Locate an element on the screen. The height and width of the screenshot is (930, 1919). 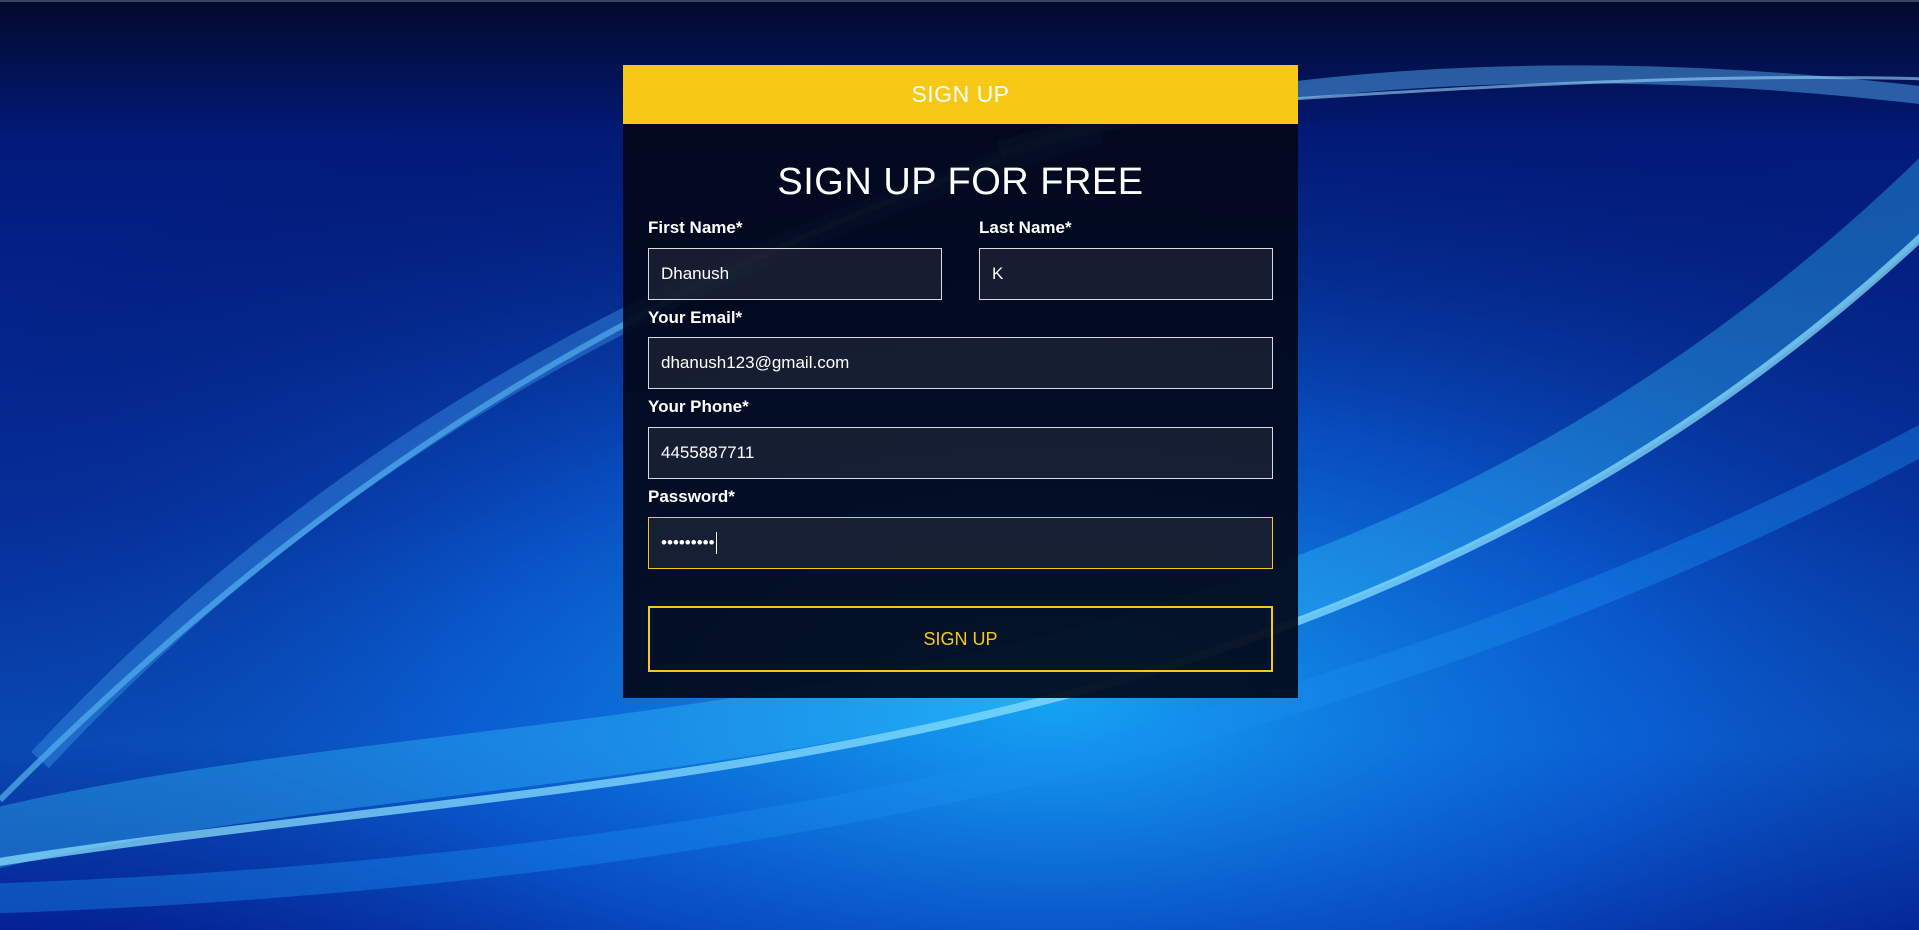
text-caret is located at coordinates (716, 543).